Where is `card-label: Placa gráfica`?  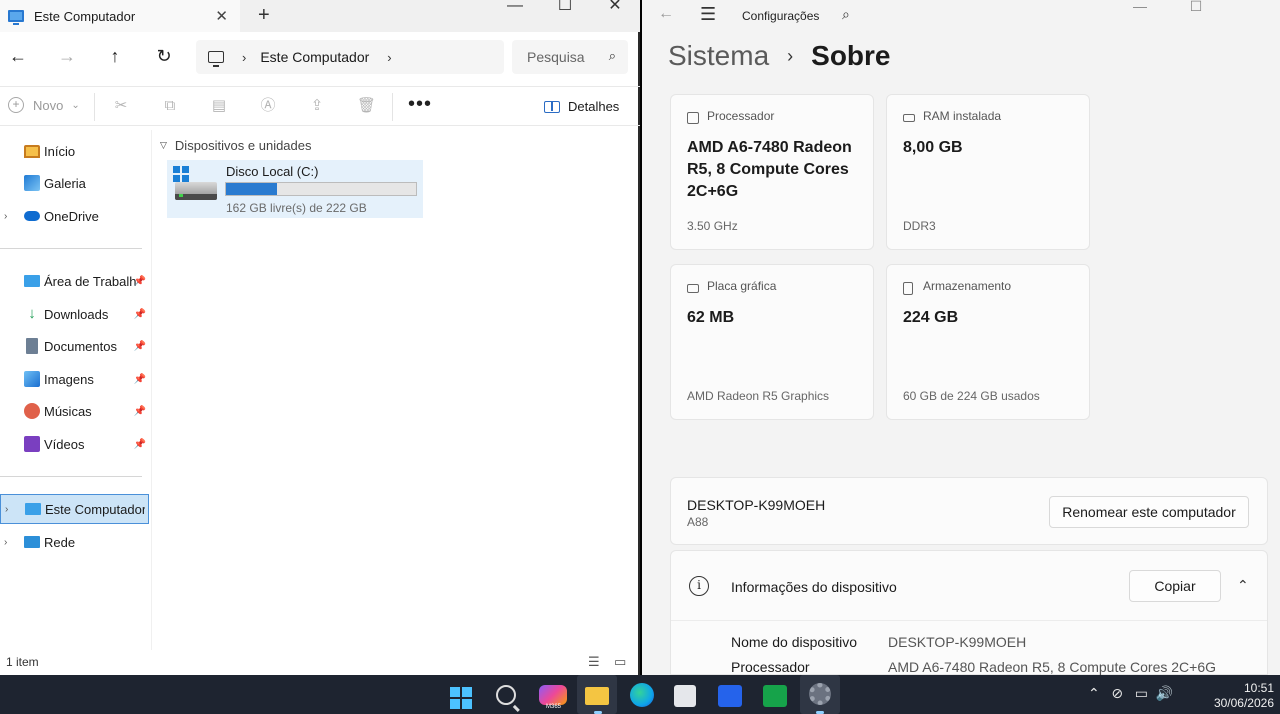 card-label: Placa gráfica is located at coordinates (742, 286).